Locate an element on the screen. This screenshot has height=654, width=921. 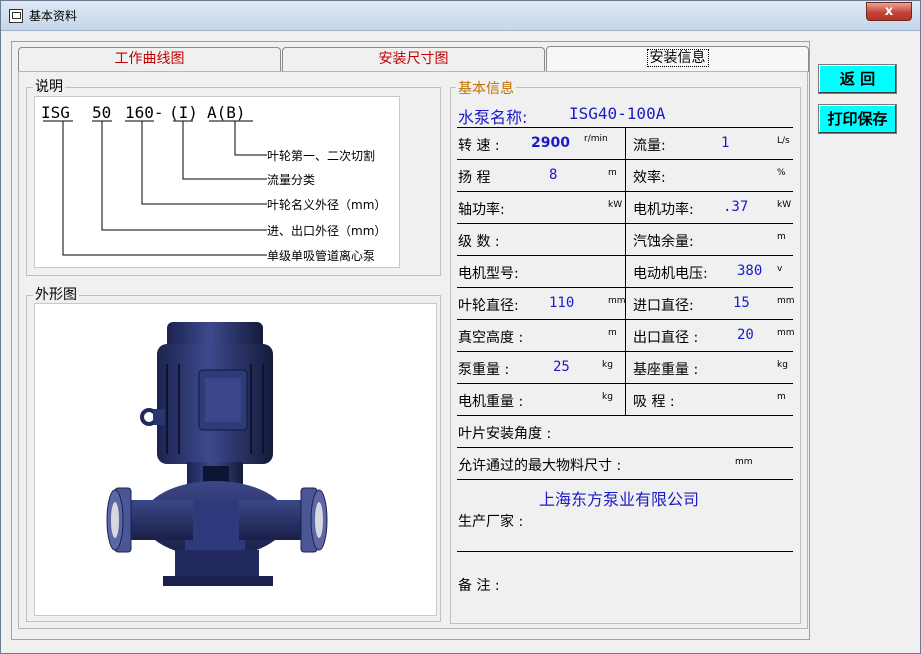
manufacturer-label: 生产厂家 : is located at coordinates (491, 522).